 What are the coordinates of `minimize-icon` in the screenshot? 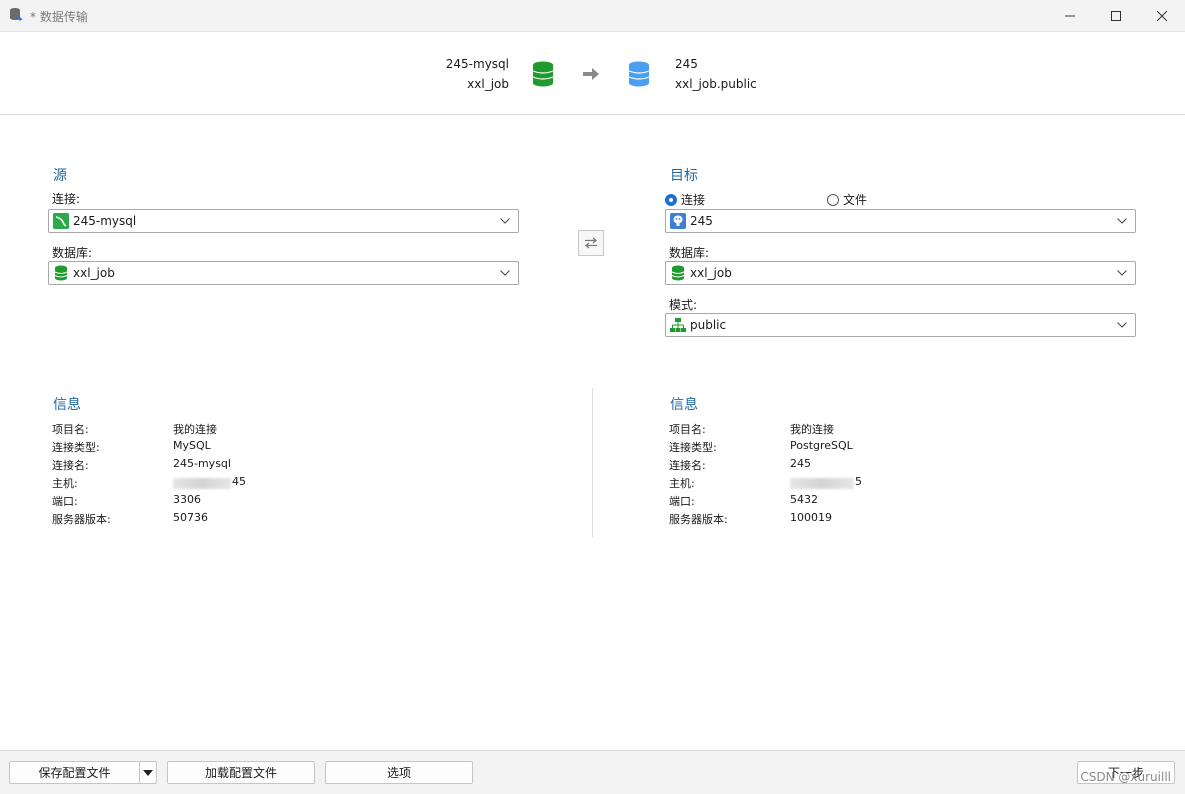 It's located at (1070, 15).